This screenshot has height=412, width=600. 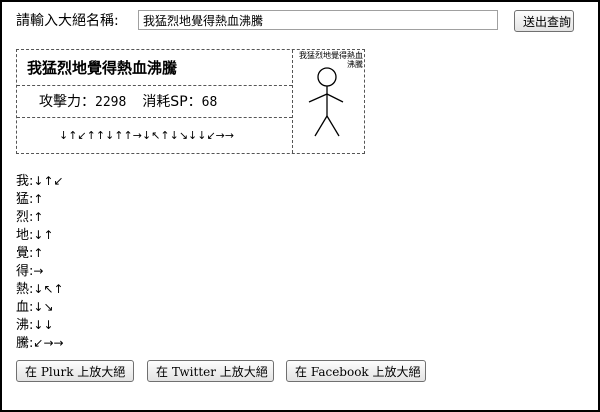 I want to click on breakdown-line: 熱:↓↖↑, so click(x=40, y=289).